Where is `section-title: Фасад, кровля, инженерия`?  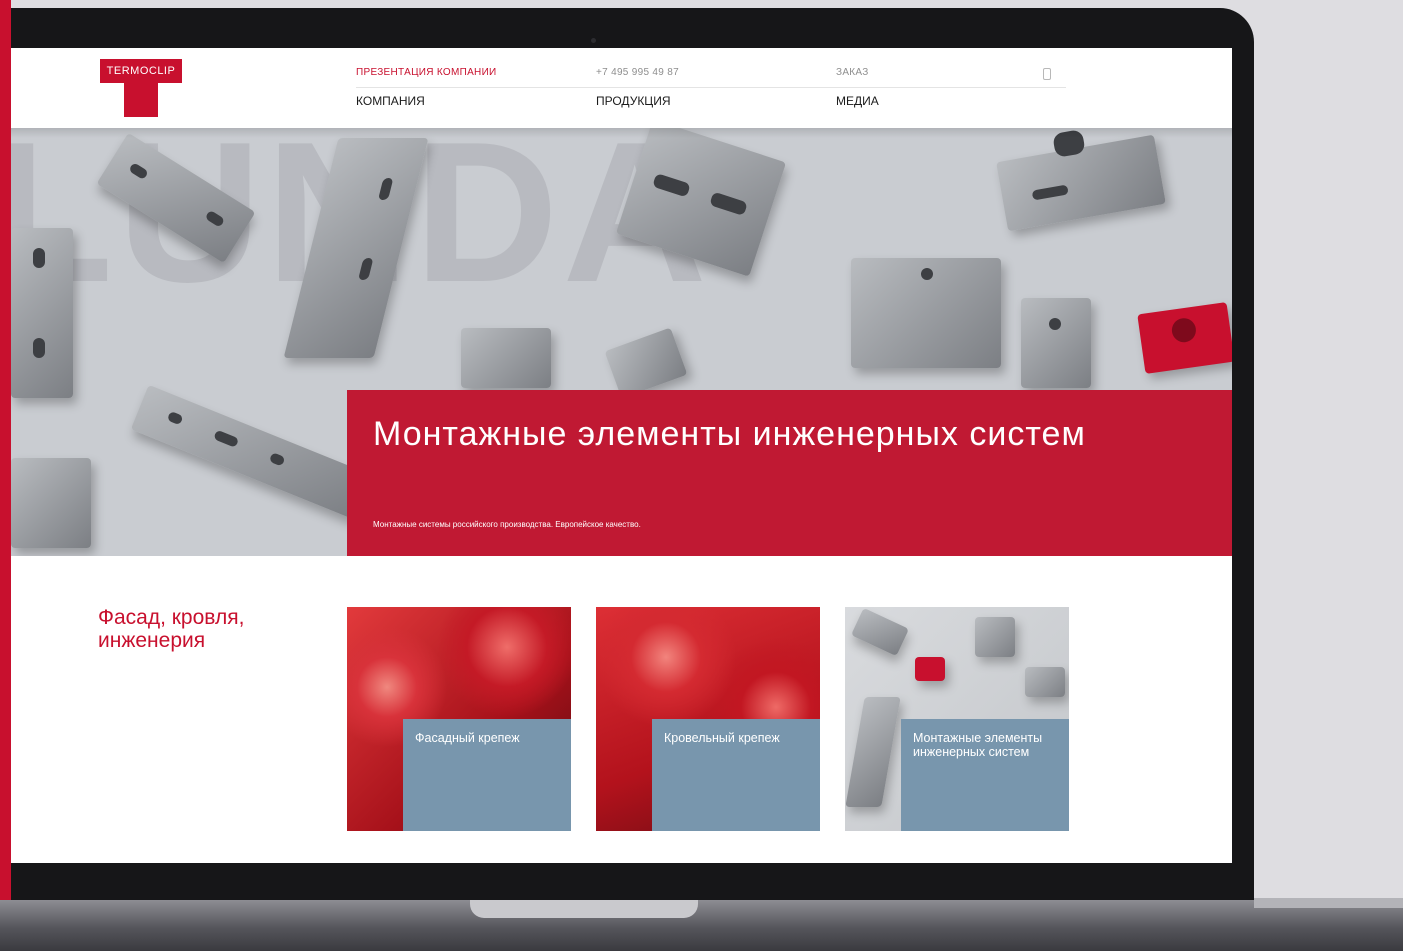 section-title: Фасад, кровля, инженерия is located at coordinates (171, 629).